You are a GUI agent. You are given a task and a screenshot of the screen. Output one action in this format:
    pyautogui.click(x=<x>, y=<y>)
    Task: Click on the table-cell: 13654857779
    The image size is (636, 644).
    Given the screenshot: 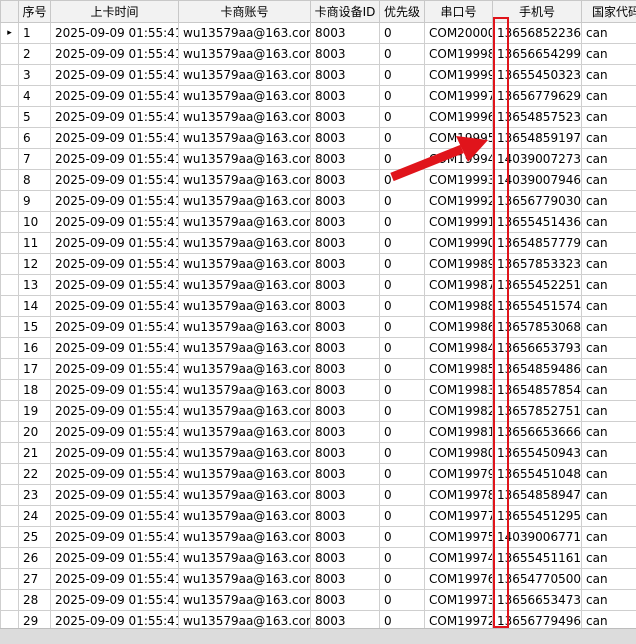 What is the action you would take?
    pyautogui.click(x=537, y=243)
    